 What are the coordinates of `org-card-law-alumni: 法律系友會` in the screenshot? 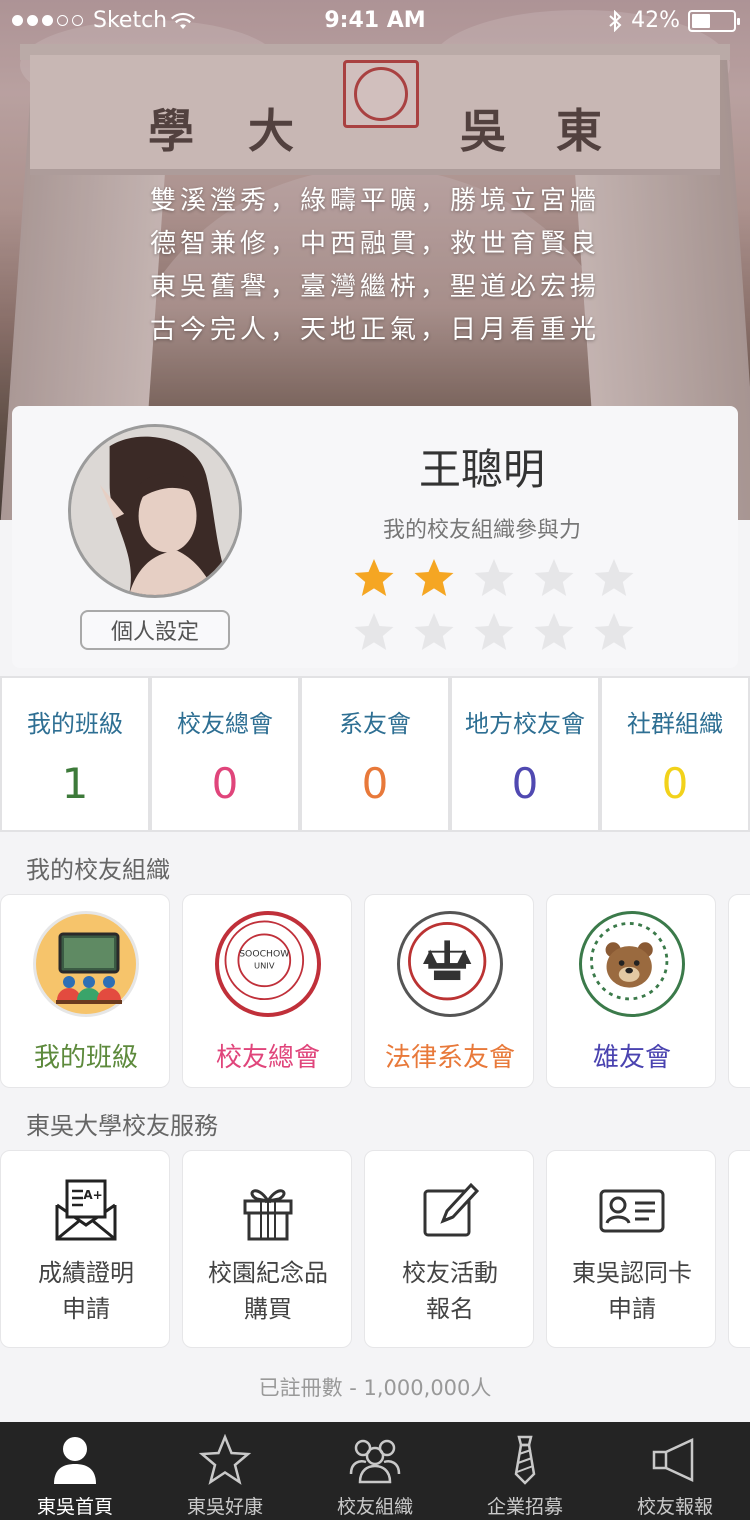 It's located at (449, 991).